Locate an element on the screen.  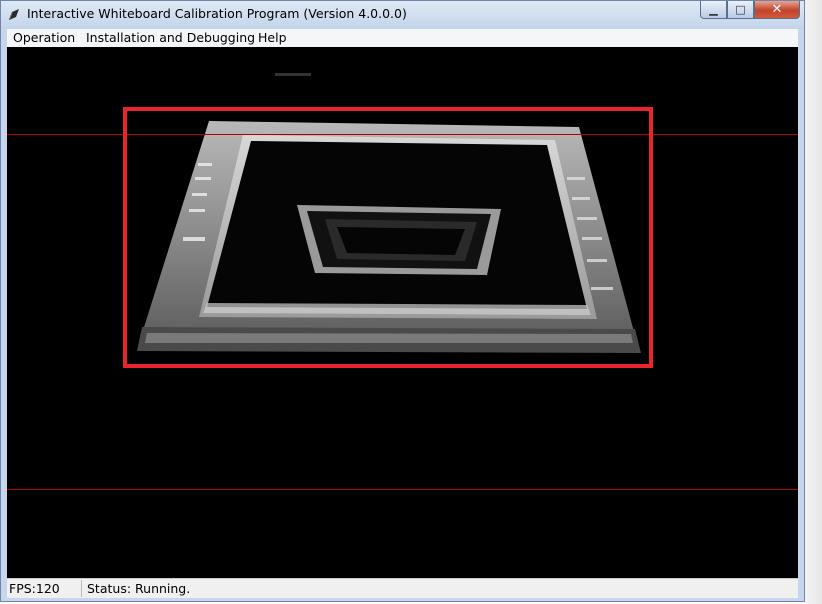
menu-operation: Operation is located at coordinates (44, 37).